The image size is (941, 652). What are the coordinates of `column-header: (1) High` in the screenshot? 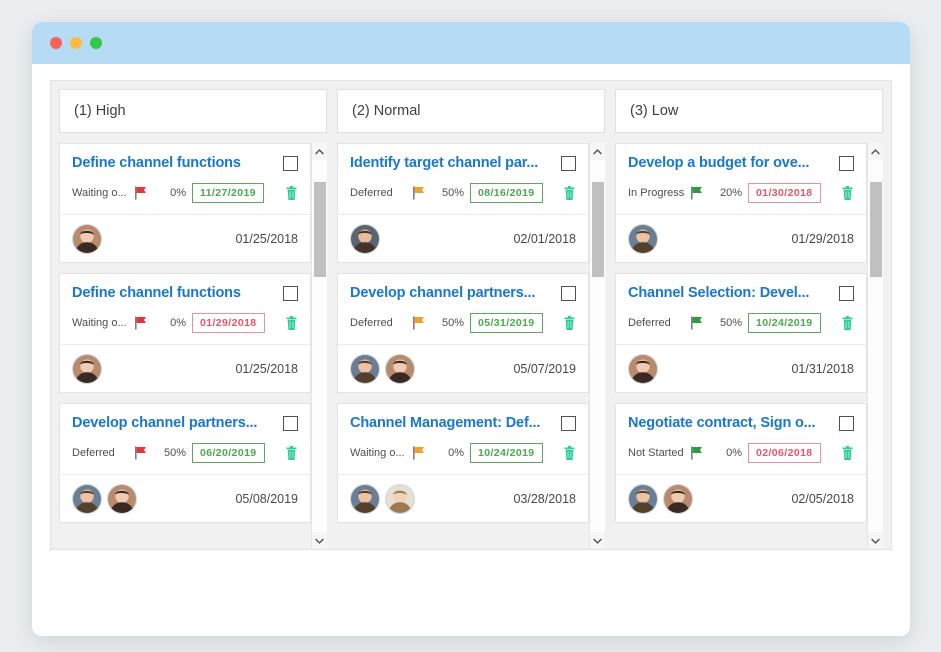 It's located at (193, 111).